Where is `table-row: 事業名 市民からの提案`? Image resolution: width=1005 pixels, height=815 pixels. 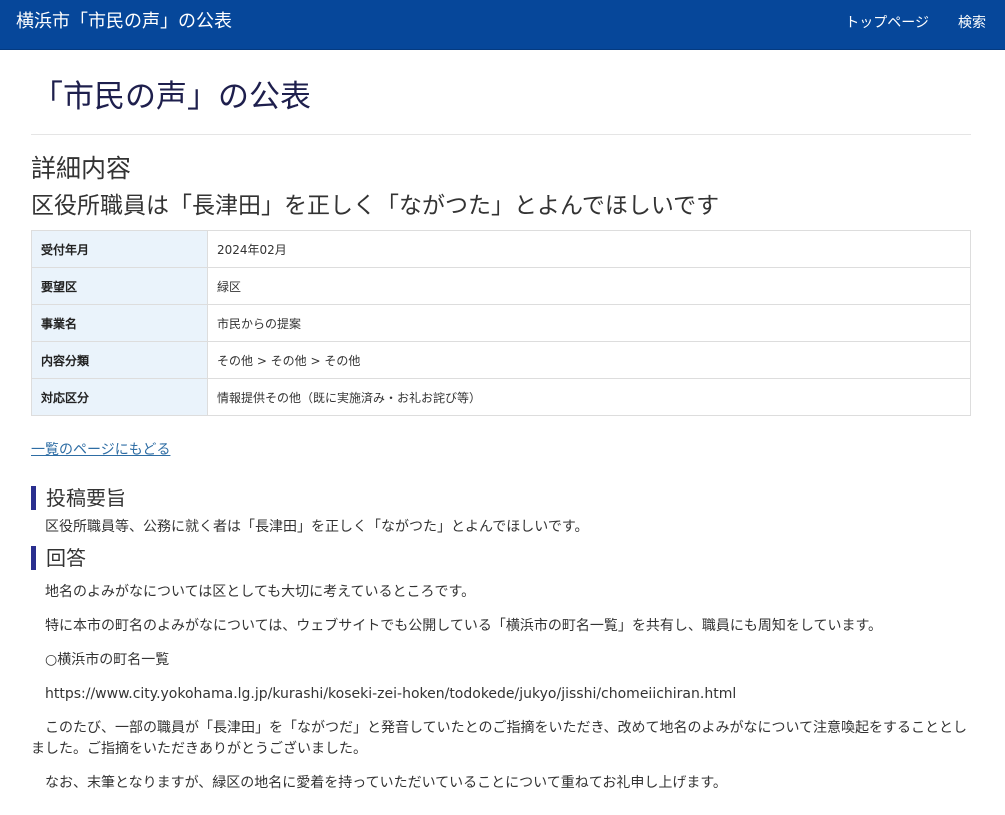
table-row: 事業名 市民からの提案 is located at coordinates (501, 323).